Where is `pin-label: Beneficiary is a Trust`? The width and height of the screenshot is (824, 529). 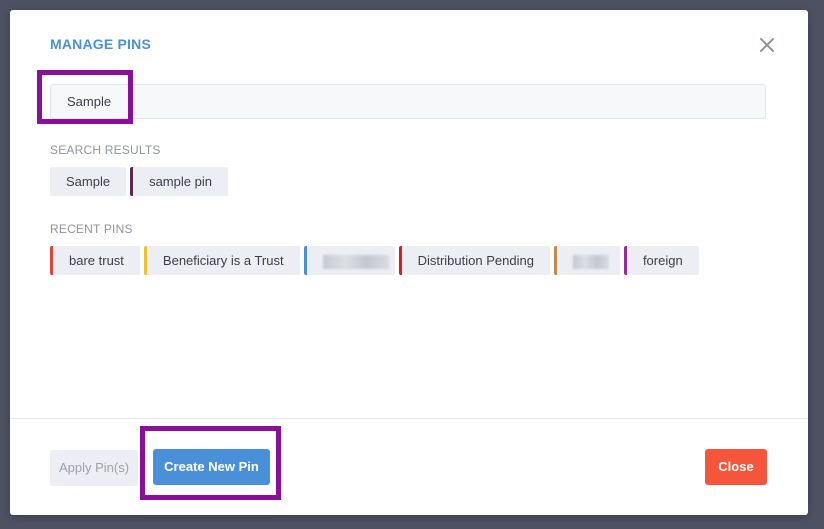
pin-label: Beneficiary is a Trust is located at coordinates (223, 260).